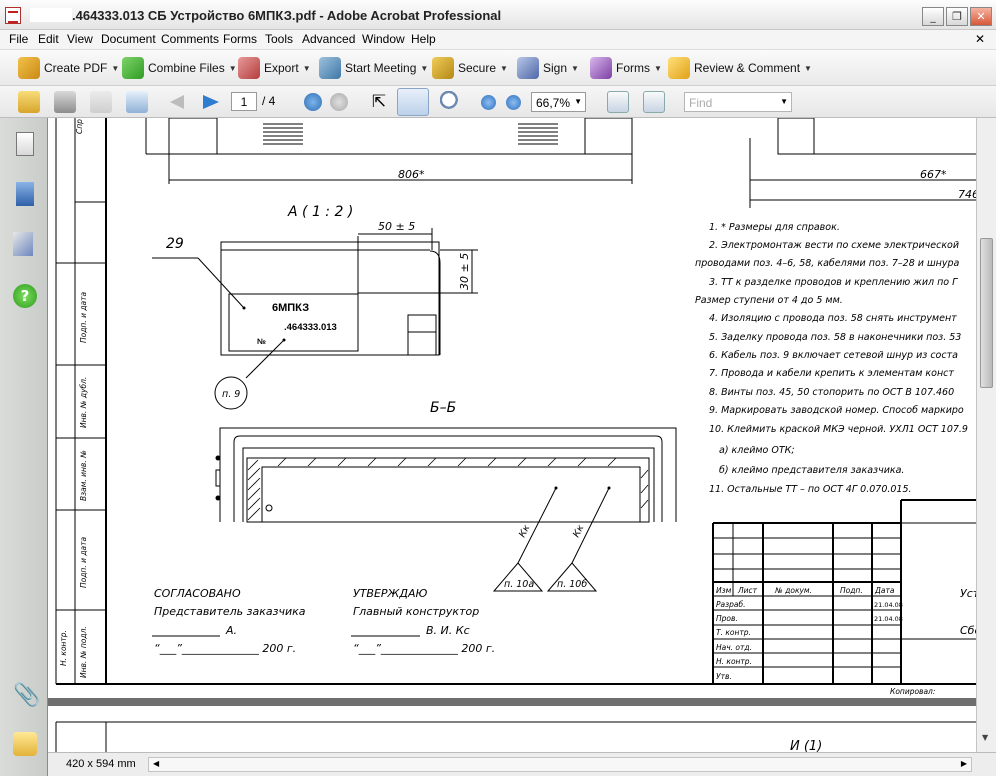 Image resolution: width=996 pixels, height=776 pixels. I want to click on approval-right-role: Главный конструктор, so click(416, 611).